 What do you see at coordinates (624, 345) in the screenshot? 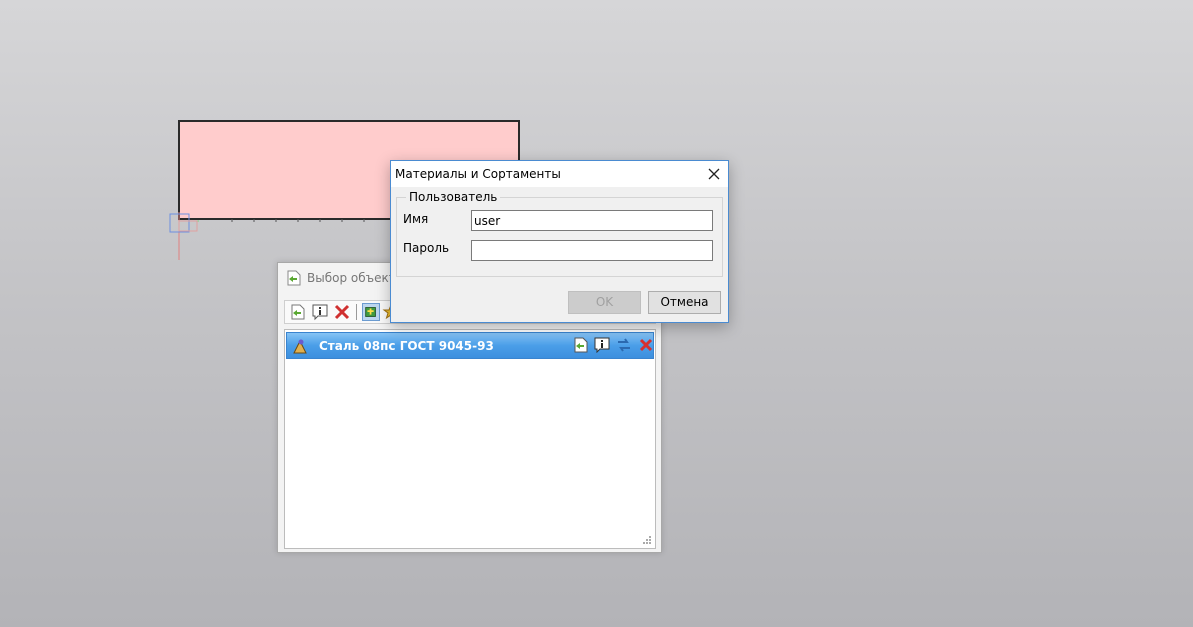
I see `replace-icon` at bounding box center [624, 345].